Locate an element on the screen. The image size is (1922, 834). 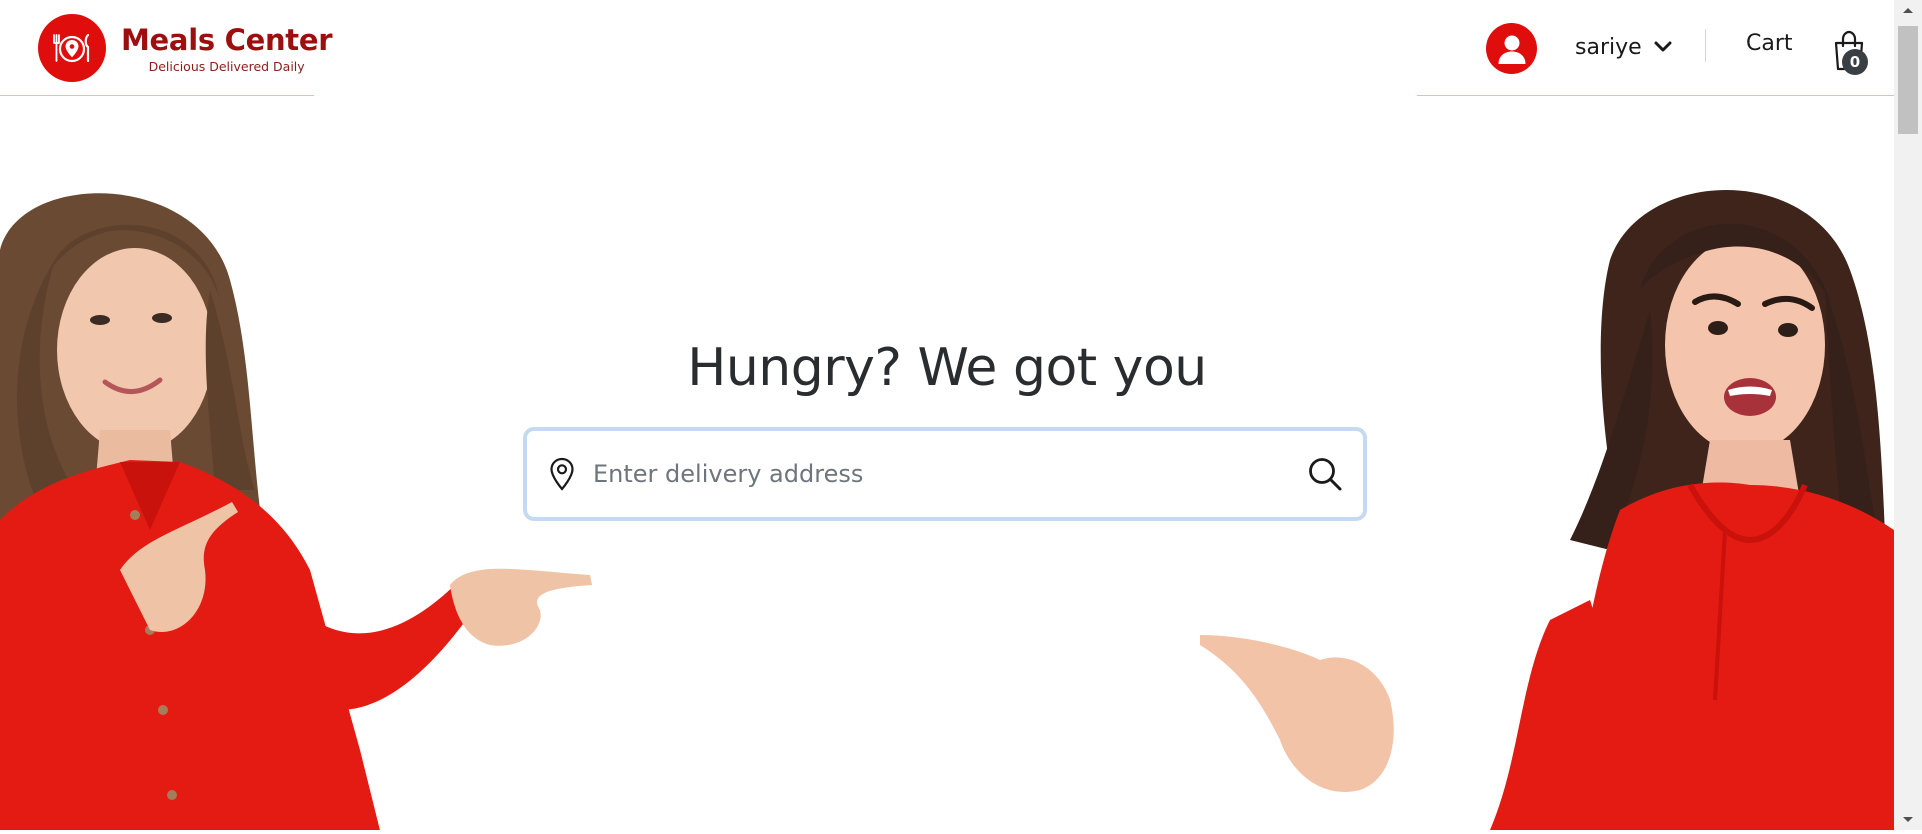
delivery-address-input is located at coordinates (947, 474).